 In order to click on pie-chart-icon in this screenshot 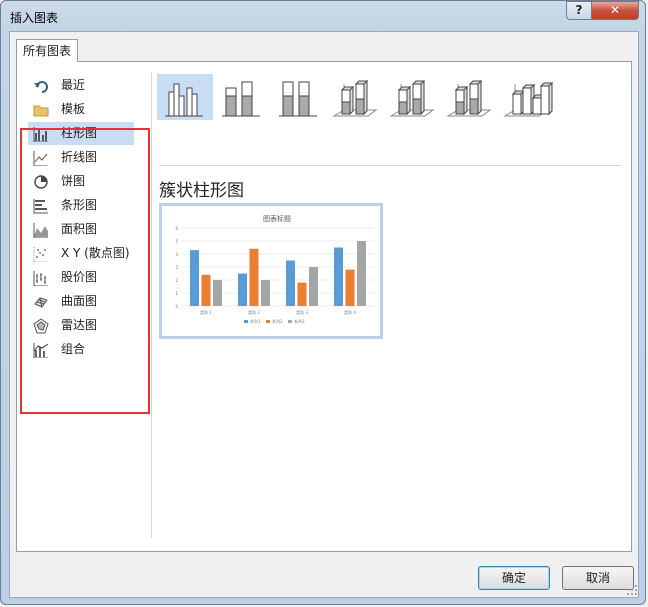, I will do `click(41, 182)`.